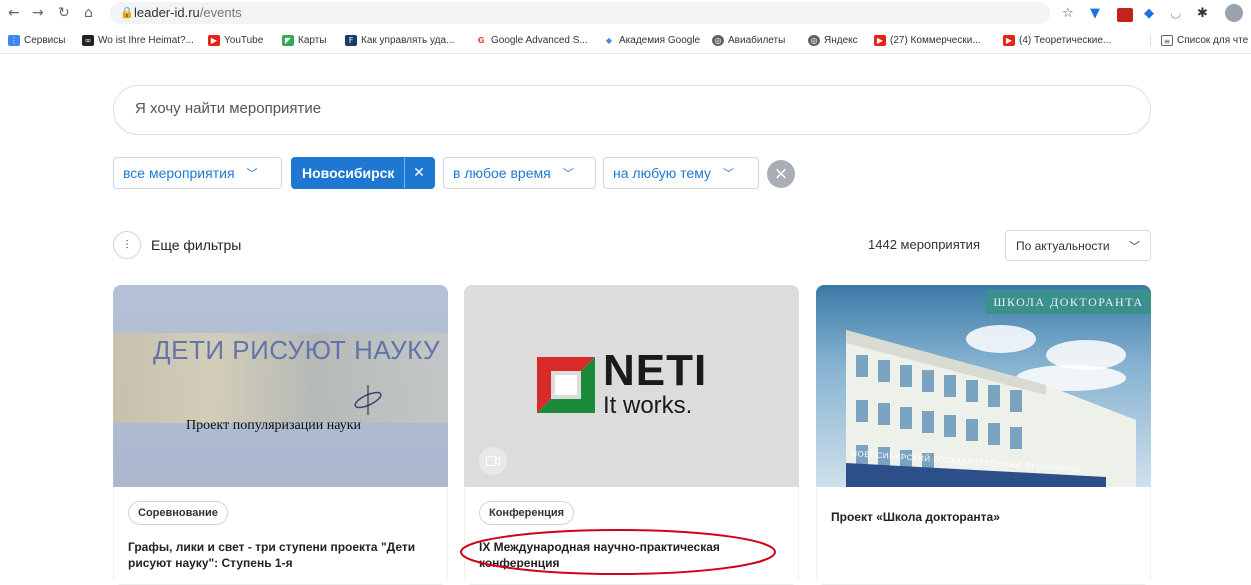 The width and height of the screenshot is (1251, 585). I want to click on close-icon: ×, so click(781, 174).